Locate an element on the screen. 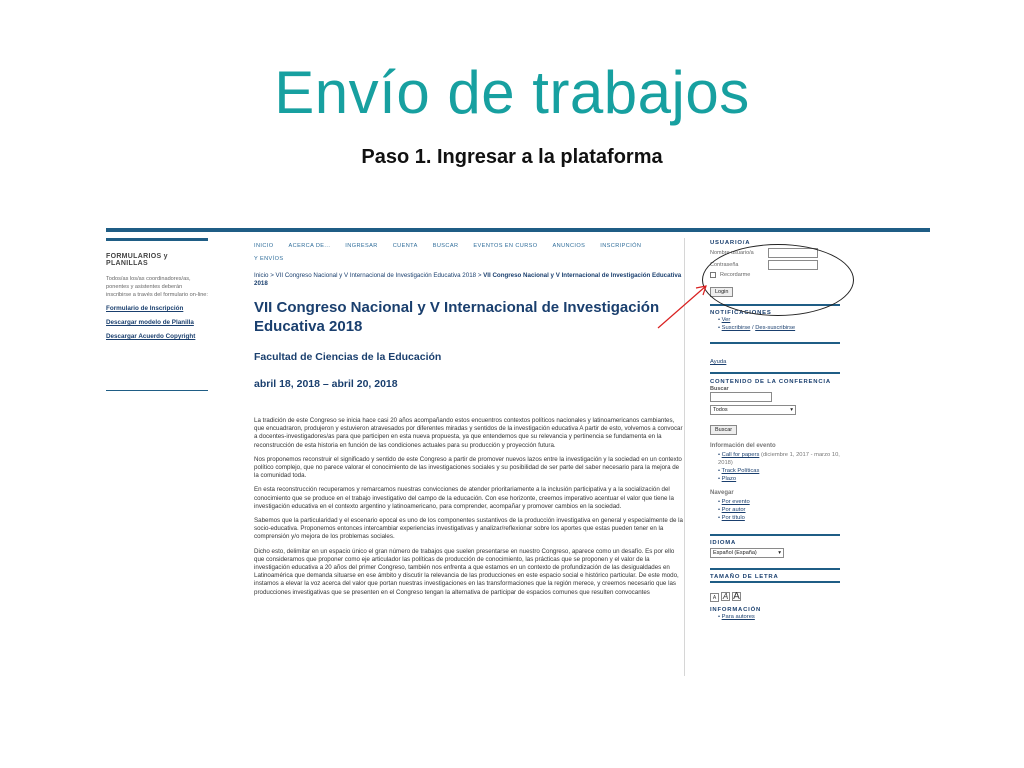 This screenshot has height=768, width=1024. browse-by-event-link: Por evento is located at coordinates (736, 502).